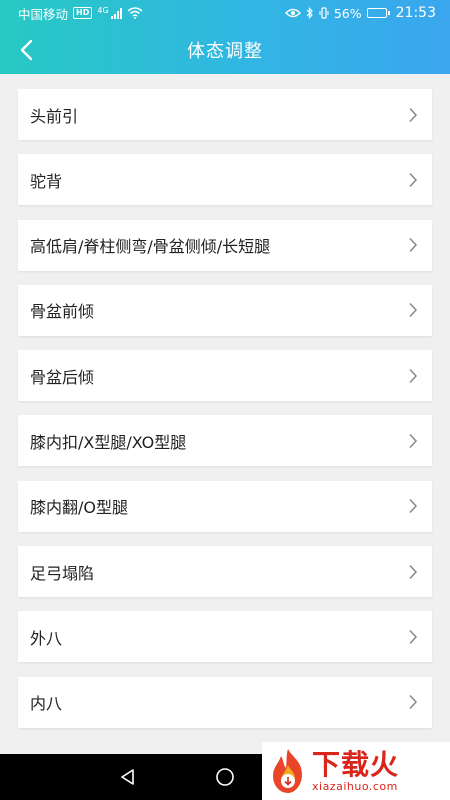  I want to click on list-item: 高低肩/脊柱侧弯/骨盆侧倾/长短腿, so click(225, 245).